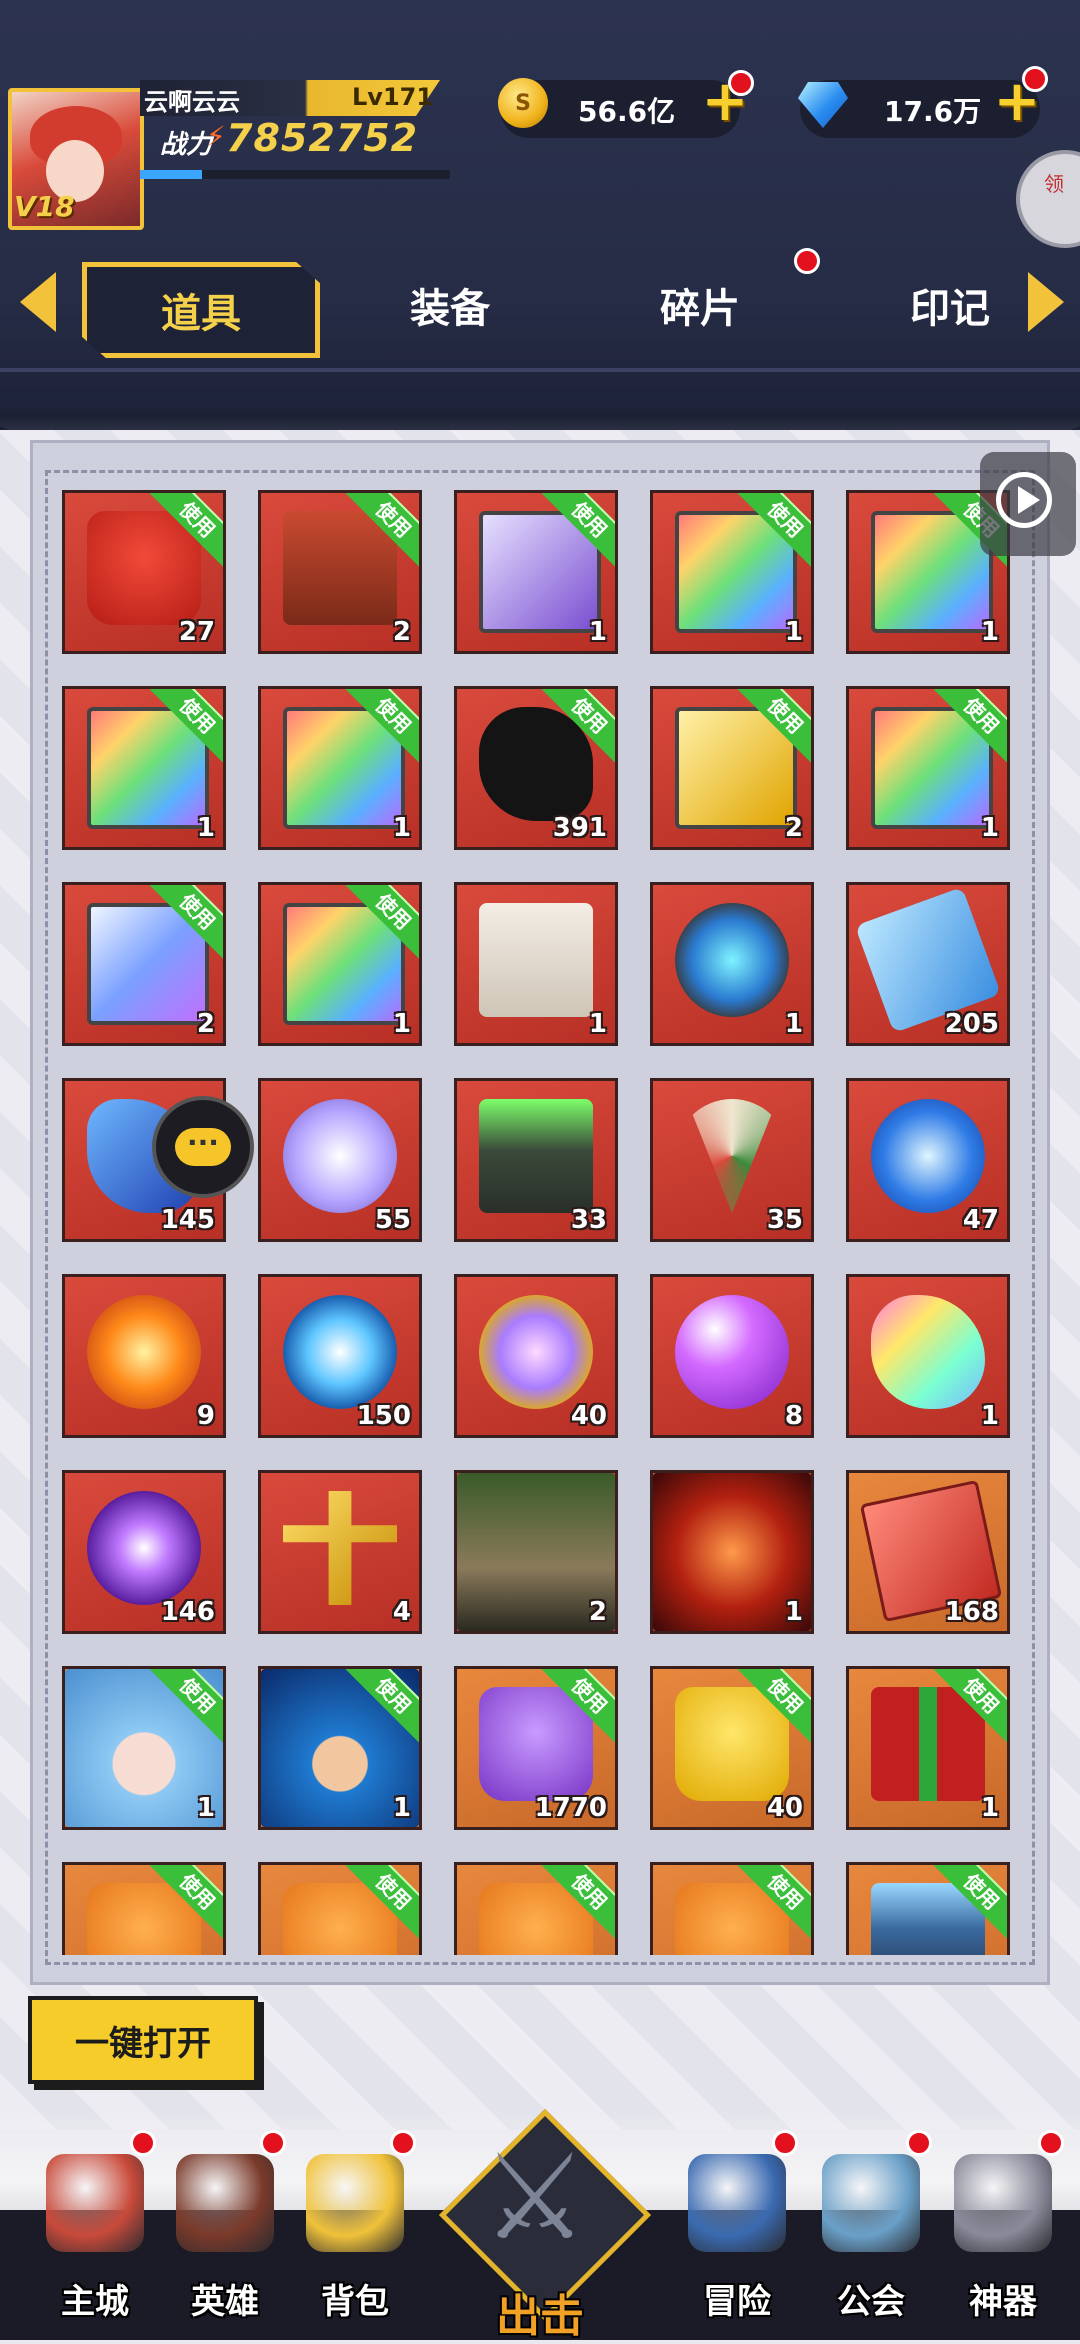  Describe the element at coordinates (536, 1552) in the screenshot. I see `inventory-item: 2` at that location.